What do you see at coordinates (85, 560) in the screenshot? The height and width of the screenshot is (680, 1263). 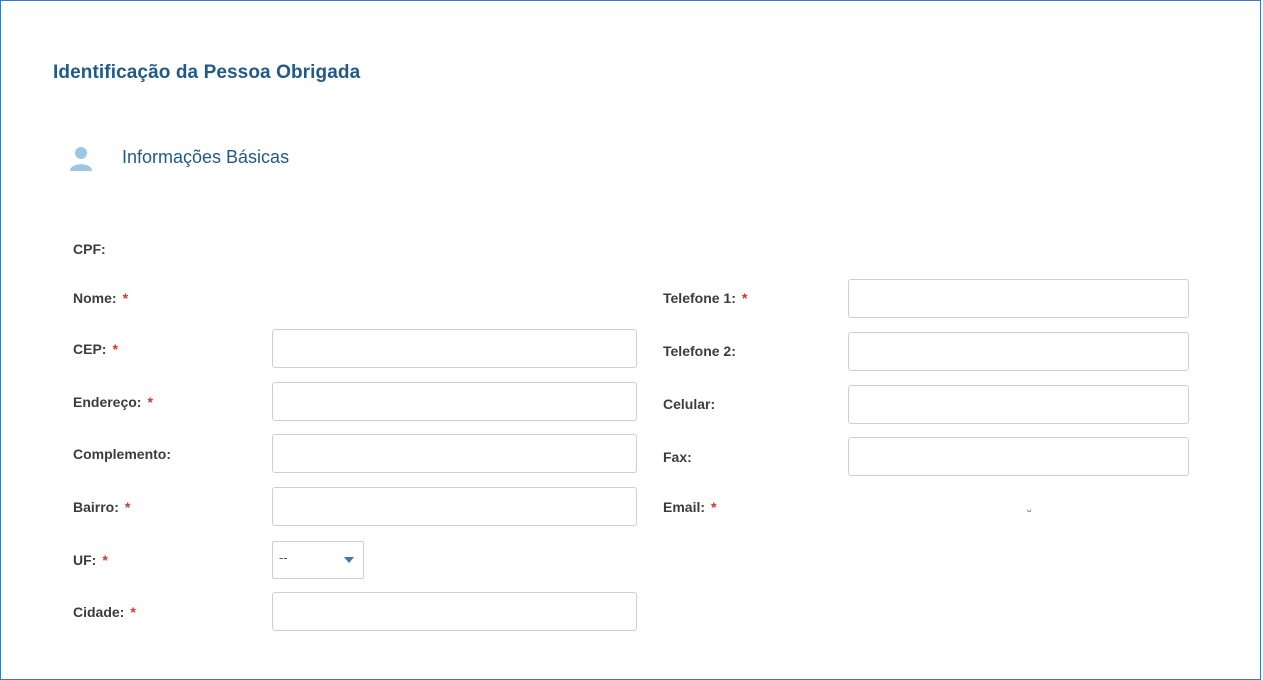 I see `uf-label-text: UF:` at bounding box center [85, 560].